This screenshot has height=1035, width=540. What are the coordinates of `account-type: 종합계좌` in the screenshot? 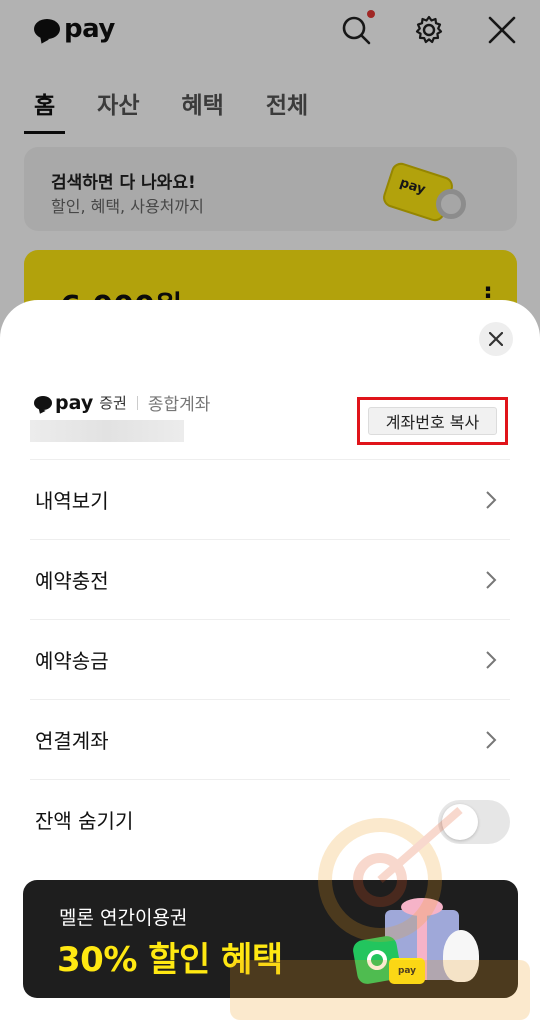 It's located at (179, 405).